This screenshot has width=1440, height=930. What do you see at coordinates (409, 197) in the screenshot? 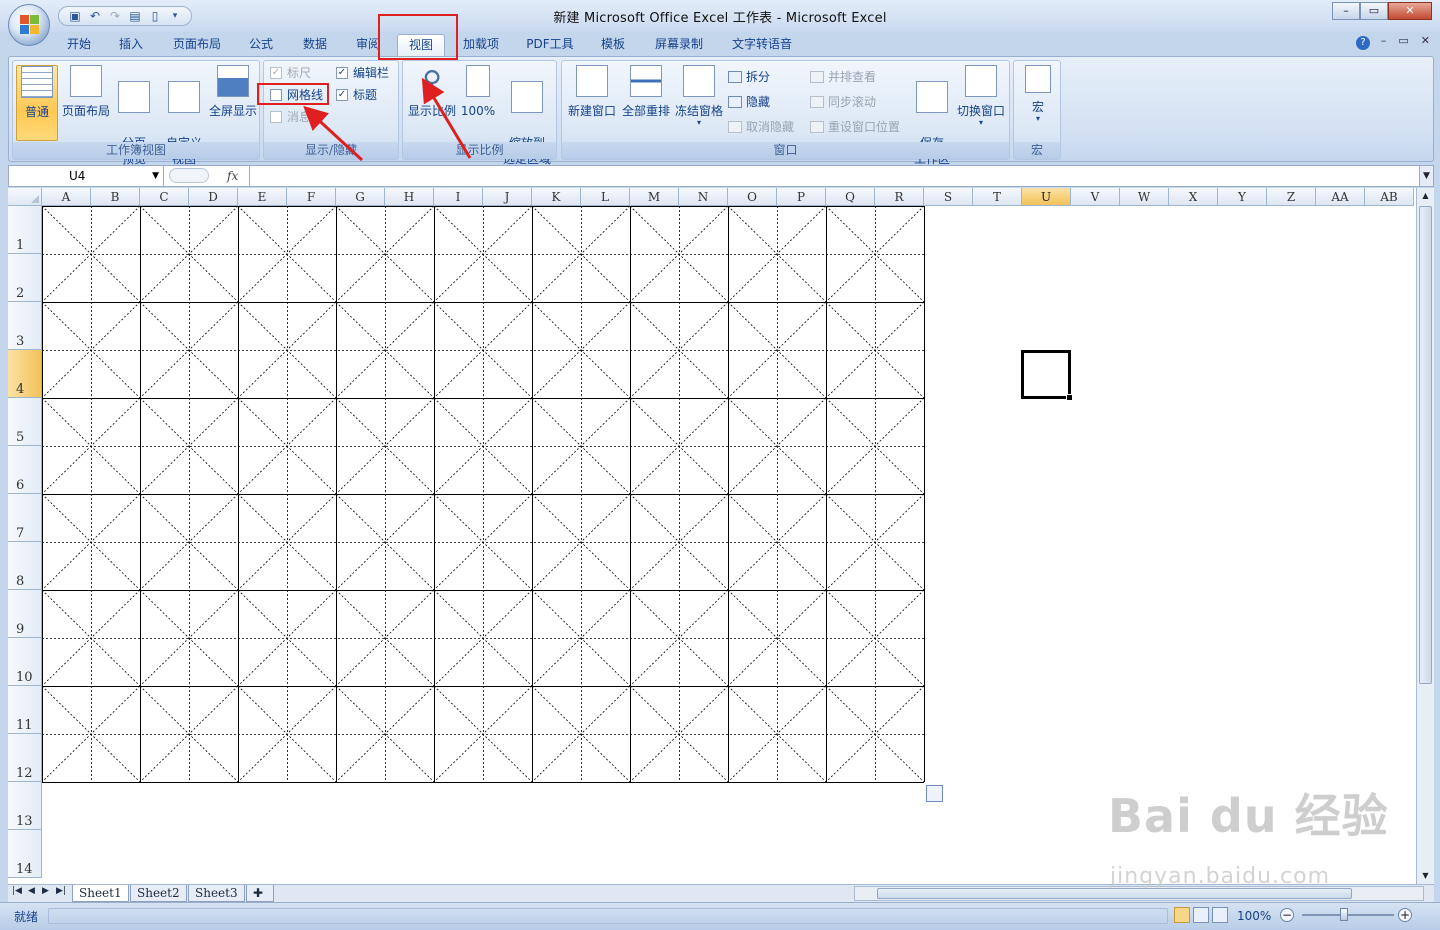
I see `column-header: H` at bounding box center [409, 197].